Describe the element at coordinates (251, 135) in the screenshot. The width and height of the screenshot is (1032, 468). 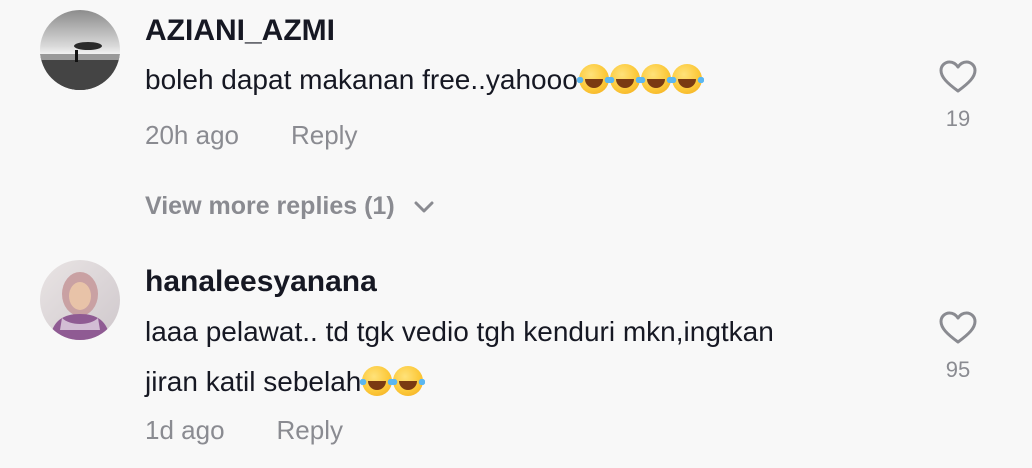
I see `comment-meta: 20h ago Reply` at that location.